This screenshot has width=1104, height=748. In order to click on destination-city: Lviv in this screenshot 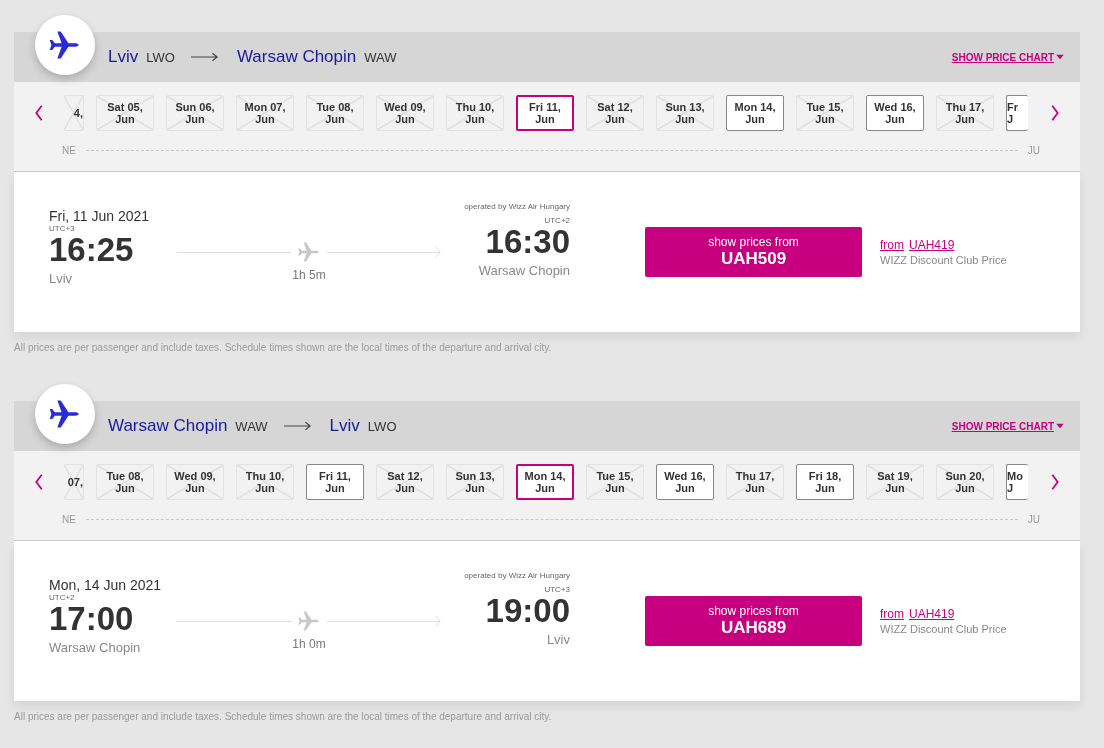, I will do `click(344, 426)`.